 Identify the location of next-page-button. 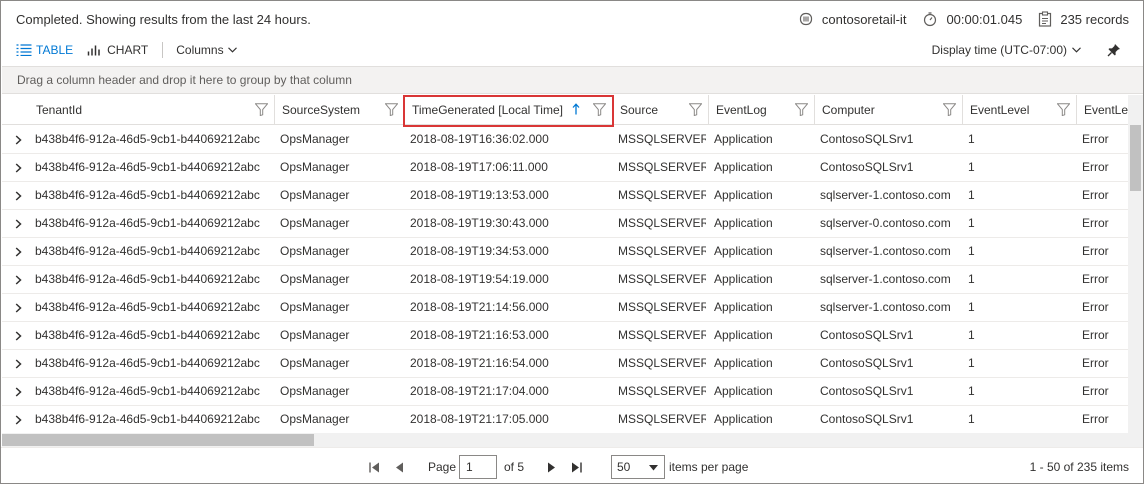
(551, 465).